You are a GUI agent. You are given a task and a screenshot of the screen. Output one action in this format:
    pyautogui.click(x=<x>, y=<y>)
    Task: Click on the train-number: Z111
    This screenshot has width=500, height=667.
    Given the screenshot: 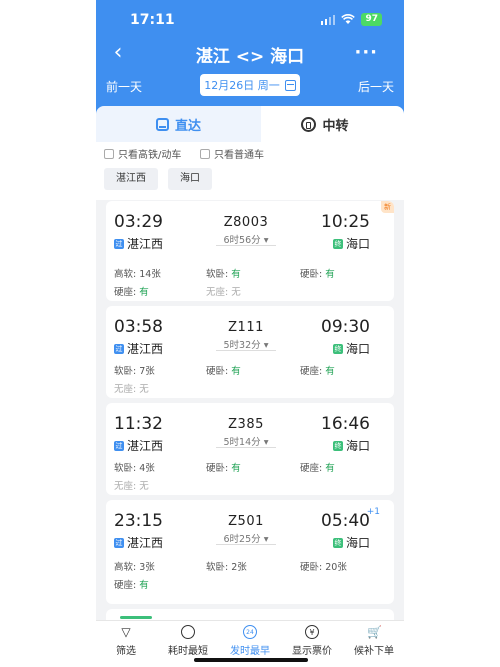 What is the action you would take?
    pyautogui.click(x=246, y=327)
    